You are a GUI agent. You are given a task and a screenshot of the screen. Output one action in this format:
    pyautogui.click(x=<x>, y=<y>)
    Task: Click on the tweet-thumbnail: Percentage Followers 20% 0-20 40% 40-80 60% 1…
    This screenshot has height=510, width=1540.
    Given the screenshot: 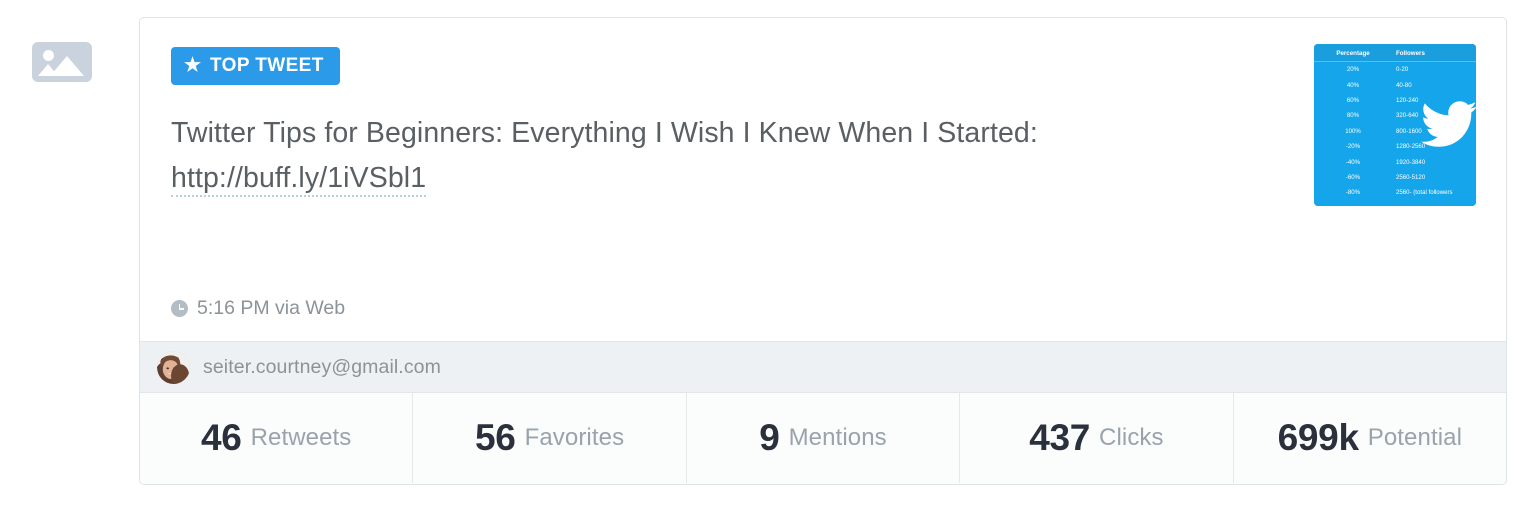 What is the action you would take?
    pyautogui.click(x=1395, y=125)
    